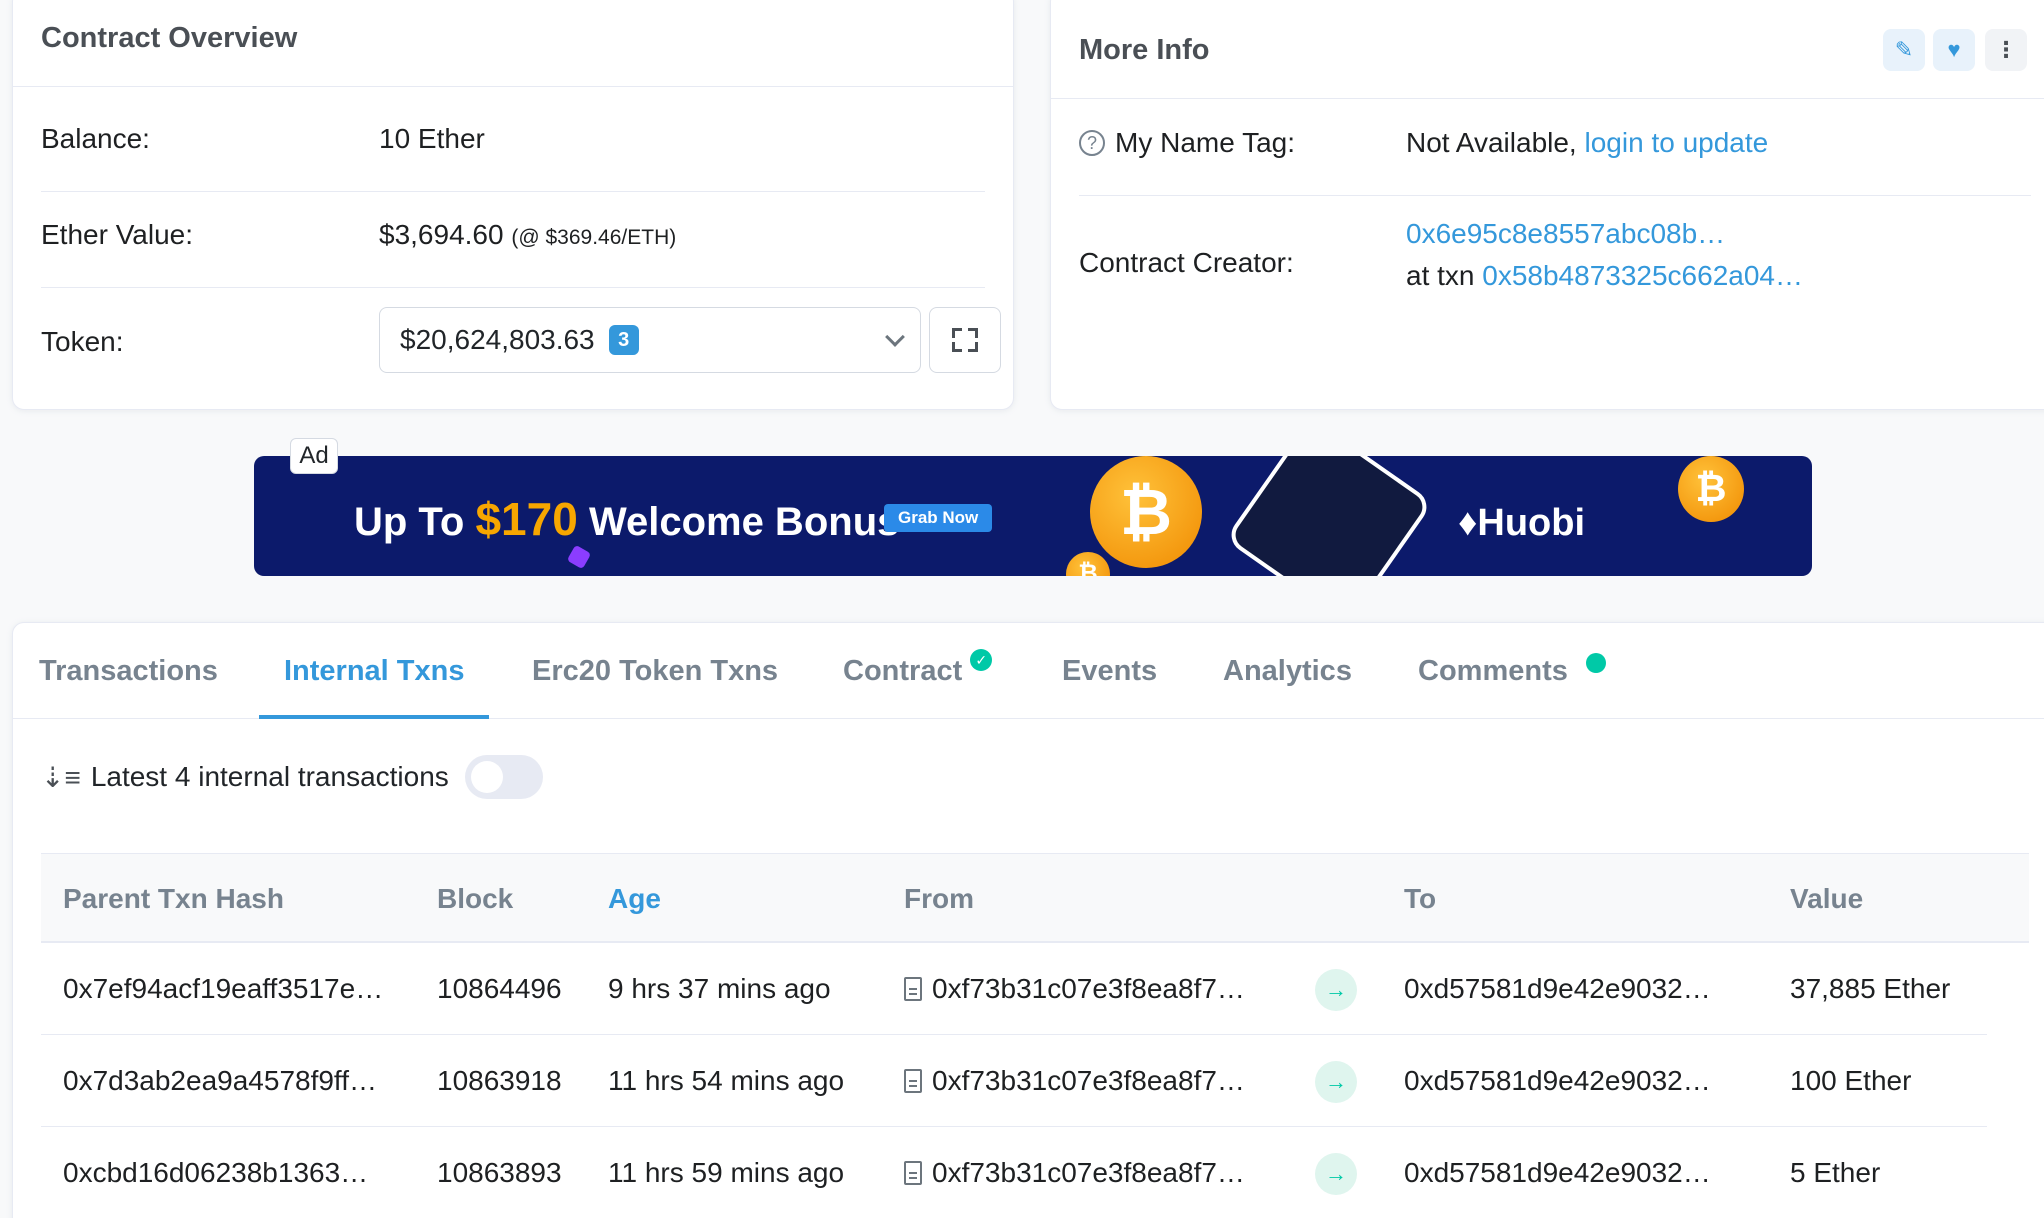  I want to click on favorite-button: ♥, so click(1954, 50).